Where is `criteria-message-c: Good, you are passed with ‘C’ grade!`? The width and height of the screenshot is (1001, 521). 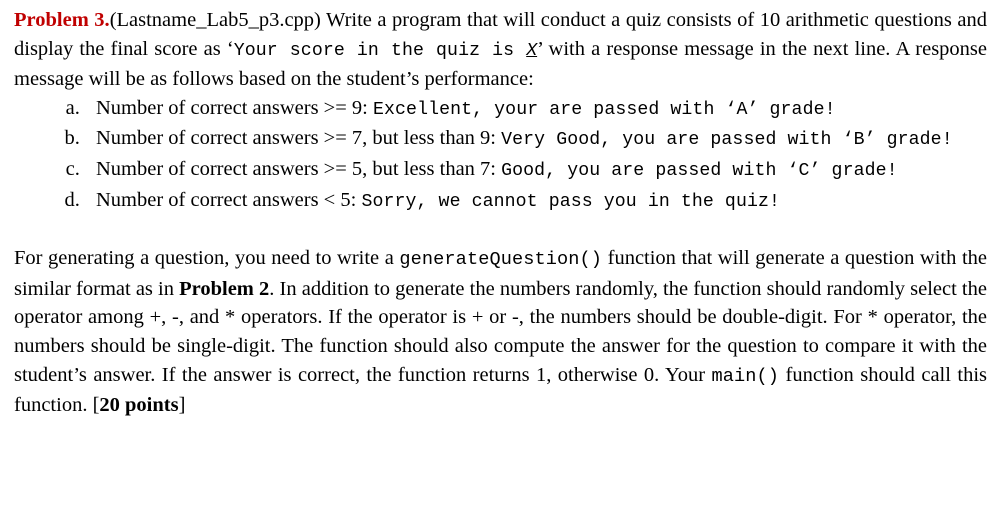 criteria-message-c: Good, you are passed with ‘C’ grade! is located at coordinates (699, 170).